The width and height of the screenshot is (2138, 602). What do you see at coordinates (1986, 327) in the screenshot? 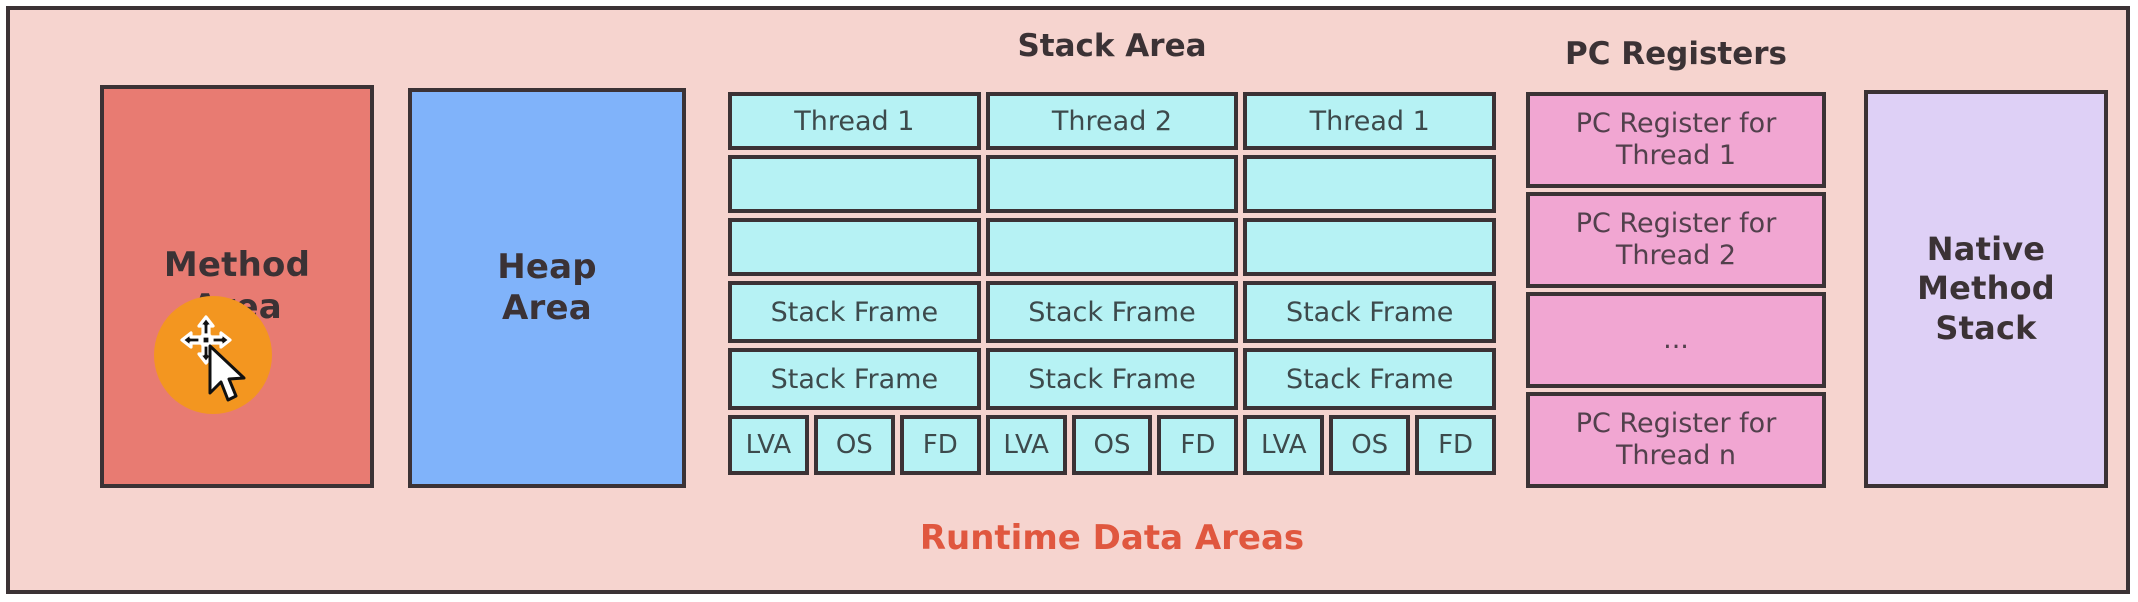
I see `native-method-stack-label-line3: Stack` at bounding box center [1986, 327].